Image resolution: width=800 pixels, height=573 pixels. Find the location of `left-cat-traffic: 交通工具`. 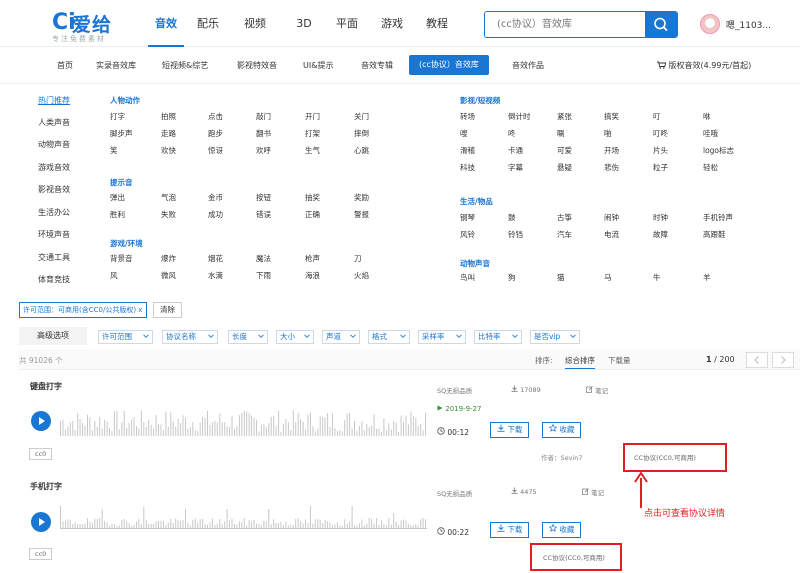

left-cat-traffic: 交通工具 is located at coordinates (54, 258).